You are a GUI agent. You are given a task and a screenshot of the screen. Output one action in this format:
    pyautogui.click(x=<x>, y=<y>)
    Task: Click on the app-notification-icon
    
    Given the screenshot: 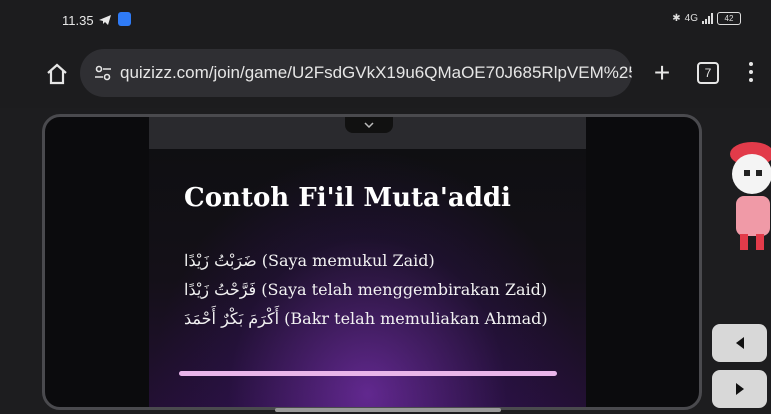 What is the action you would take?
    pyautogui.click(x=124, y=19)
    